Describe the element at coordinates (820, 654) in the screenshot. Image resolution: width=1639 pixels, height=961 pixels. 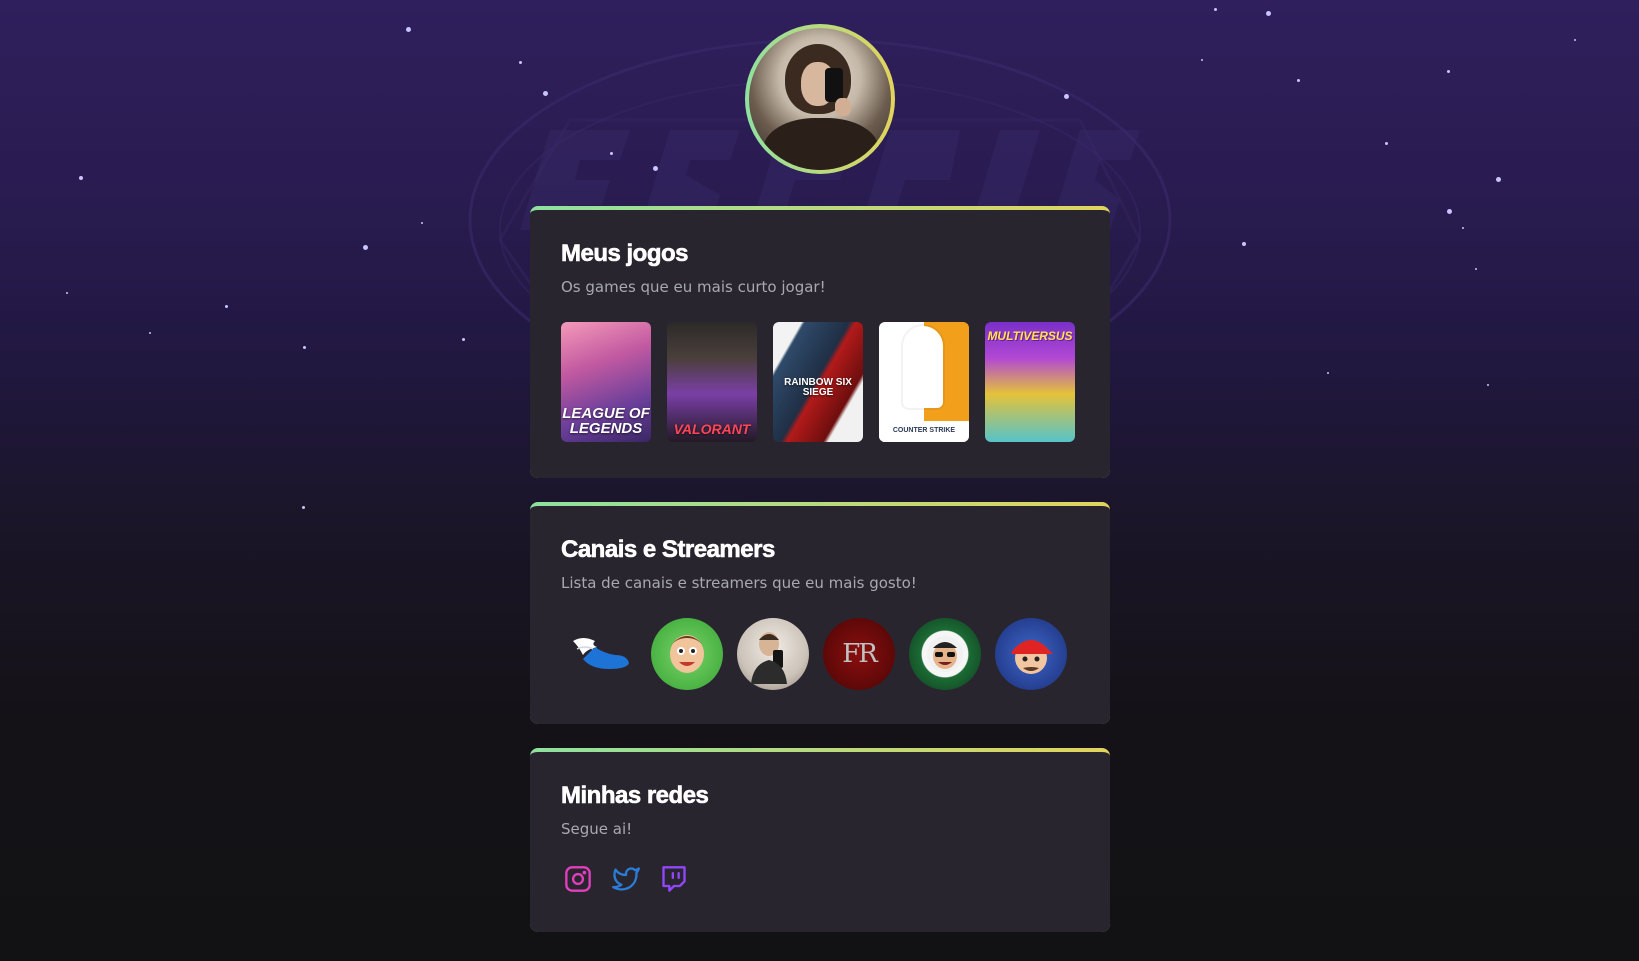
I see `streamers-list: FR` at that location.